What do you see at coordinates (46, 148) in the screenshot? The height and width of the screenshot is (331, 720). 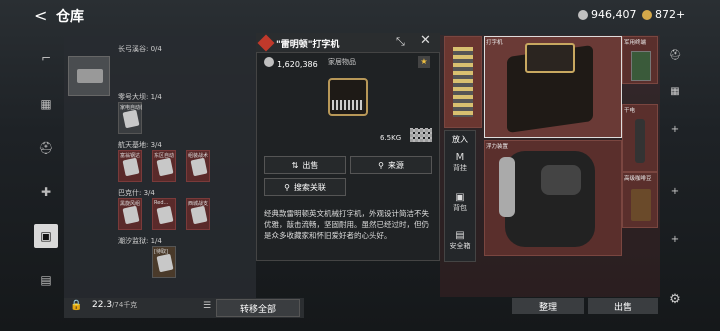 I see `nav-helmet-icon: ⛑` at bounding box center [46, 148].